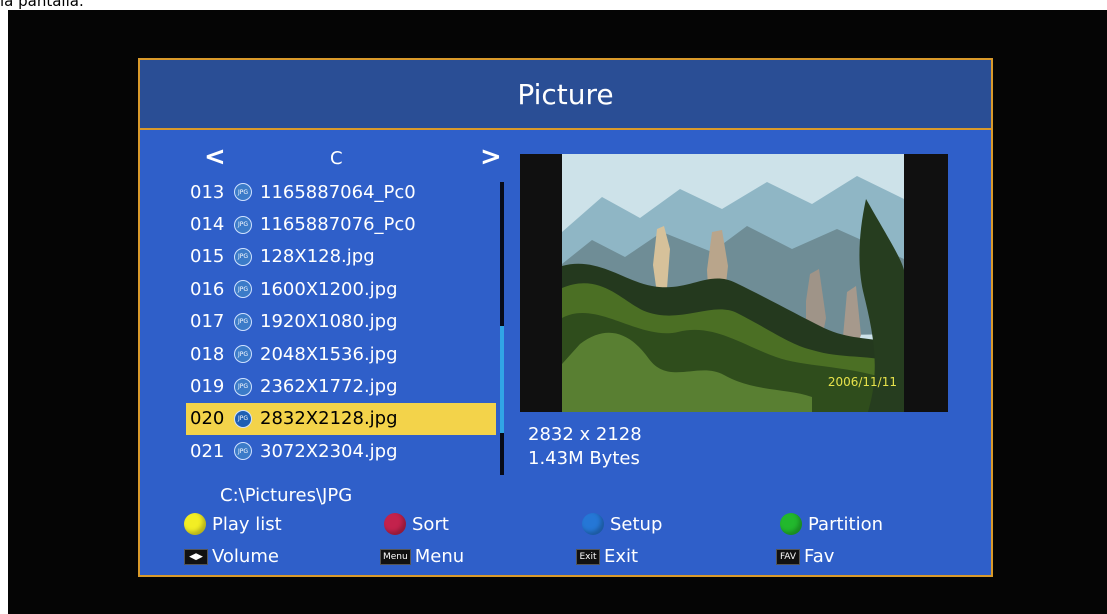  What do you see at coordinates (338, 225) in the screenshot?
I see `file-name: 1165887076_Pc0` at bounding box center [338, 225].